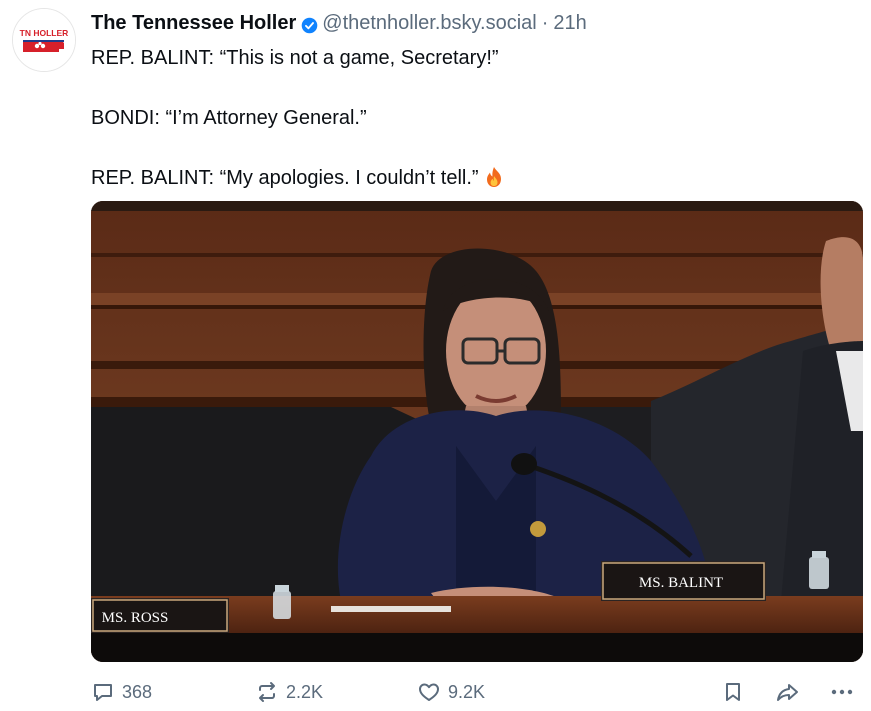  Describe the element at coordinates (135, 618) in the screenshot. I see `nameplate-ms-ross: MS. ROSS` at that location.